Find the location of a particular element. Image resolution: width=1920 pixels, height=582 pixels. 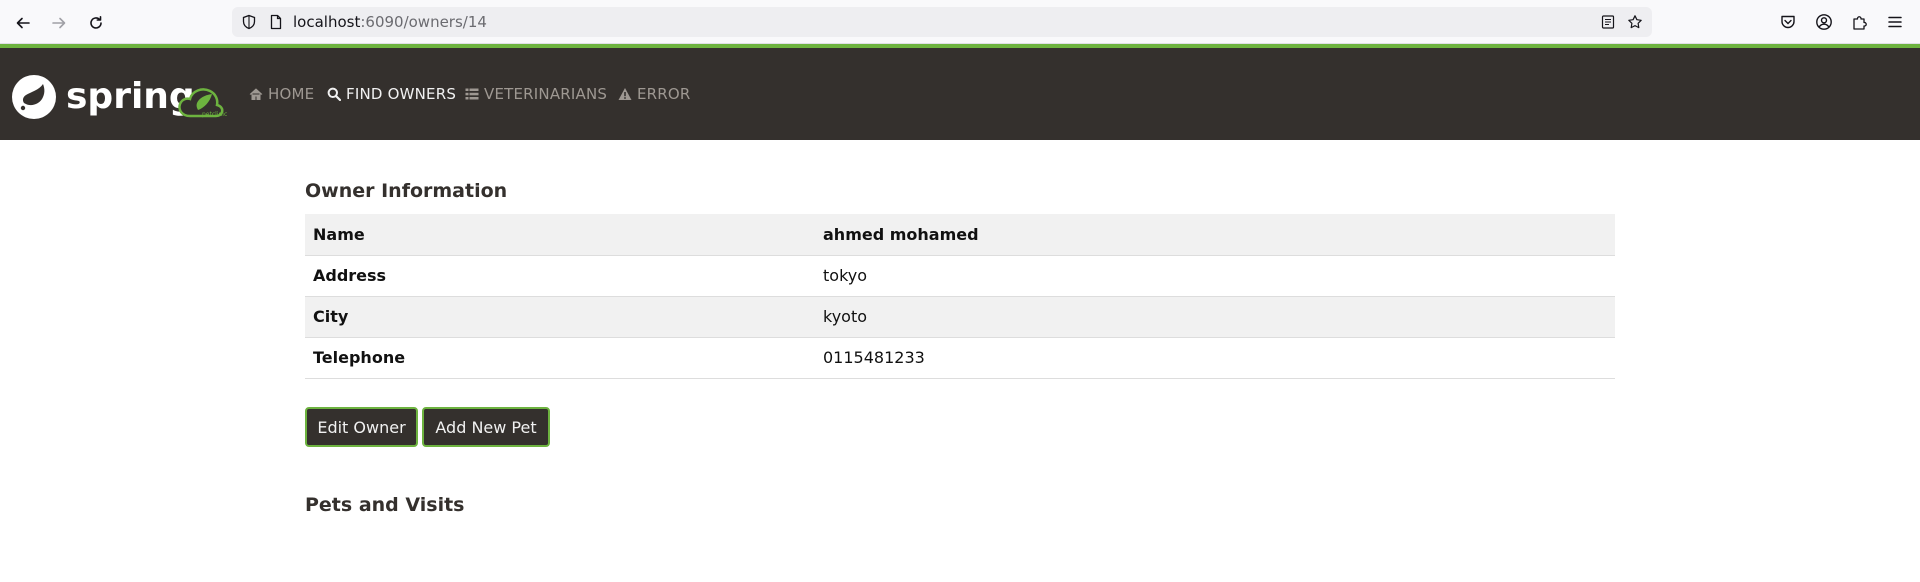

table-row: Name ahmed mohamed is located at coordinates (960, 235).